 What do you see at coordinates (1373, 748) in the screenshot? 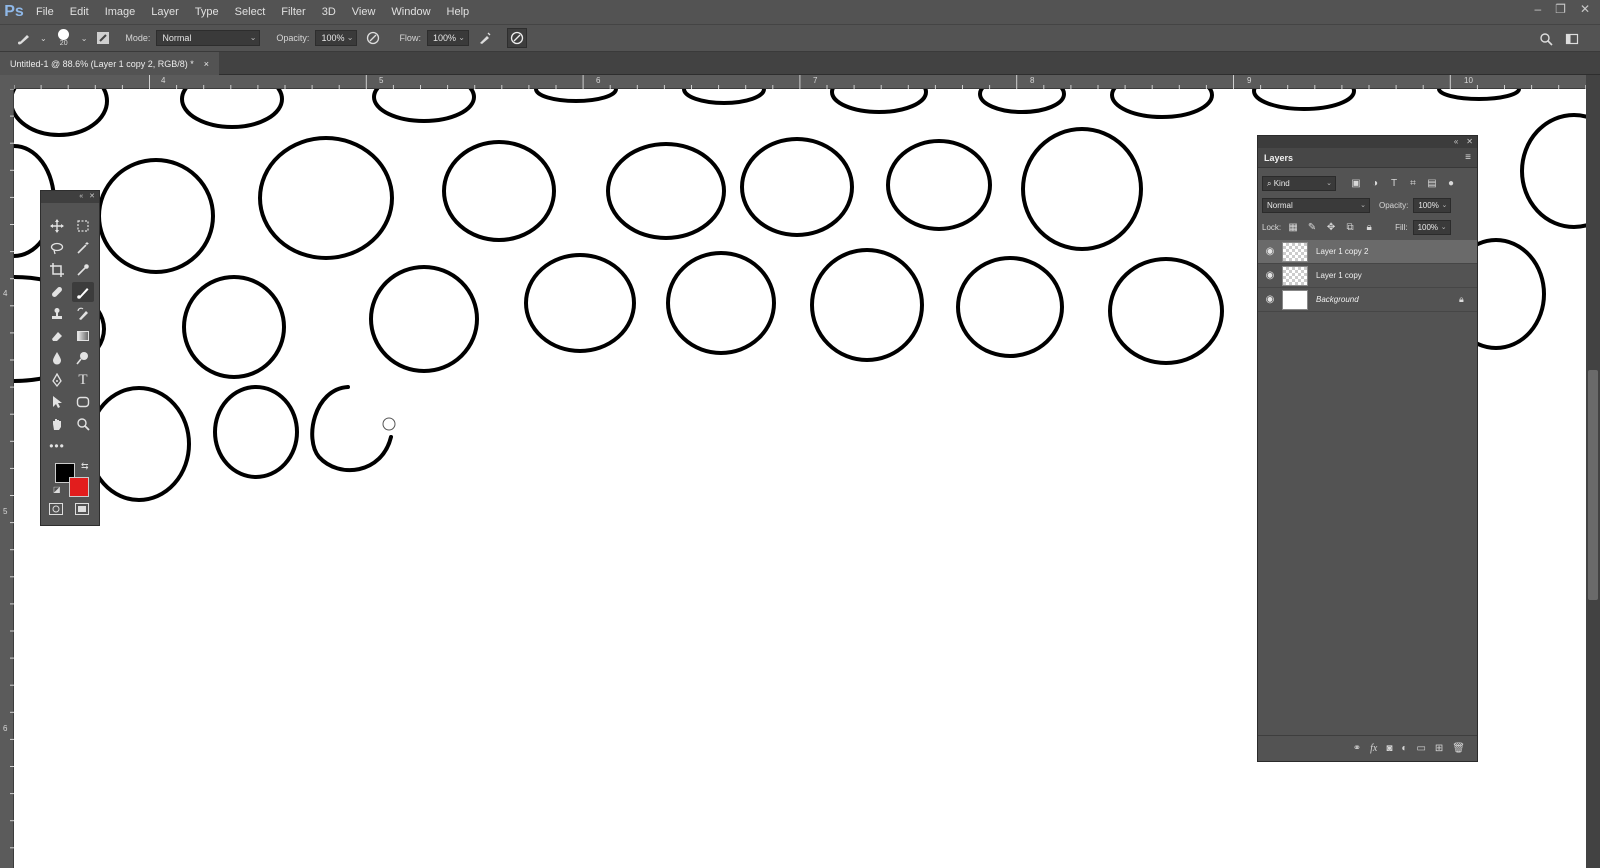
I see `fx-icon: fx` at bounding box center [1373, 748].